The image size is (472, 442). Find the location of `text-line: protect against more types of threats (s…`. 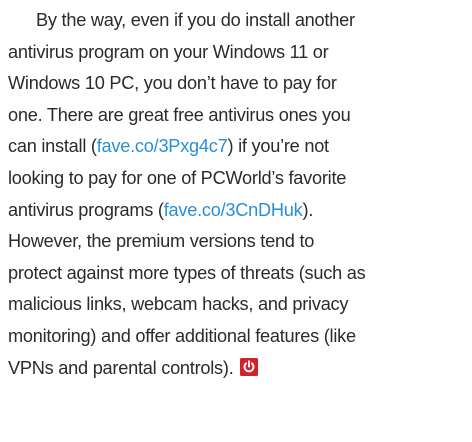

text-line: protect against more types of threats (s… is located at coordinates (187, 272).